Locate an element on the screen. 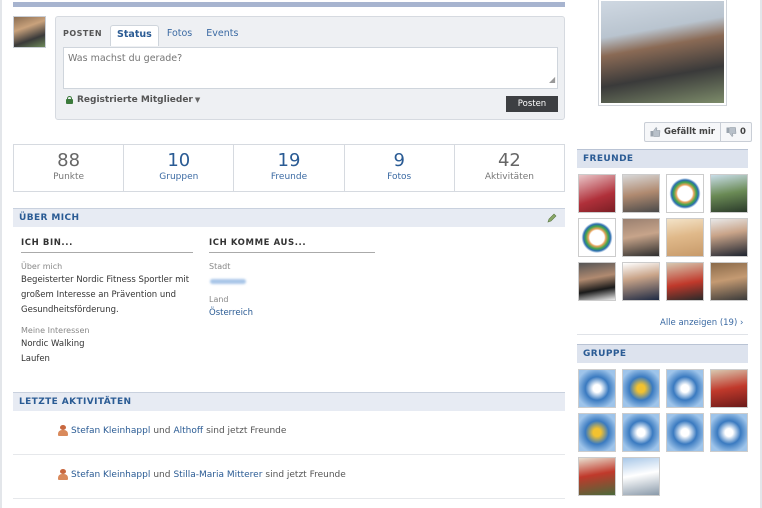  status-input is located at coordinates (310, 68).